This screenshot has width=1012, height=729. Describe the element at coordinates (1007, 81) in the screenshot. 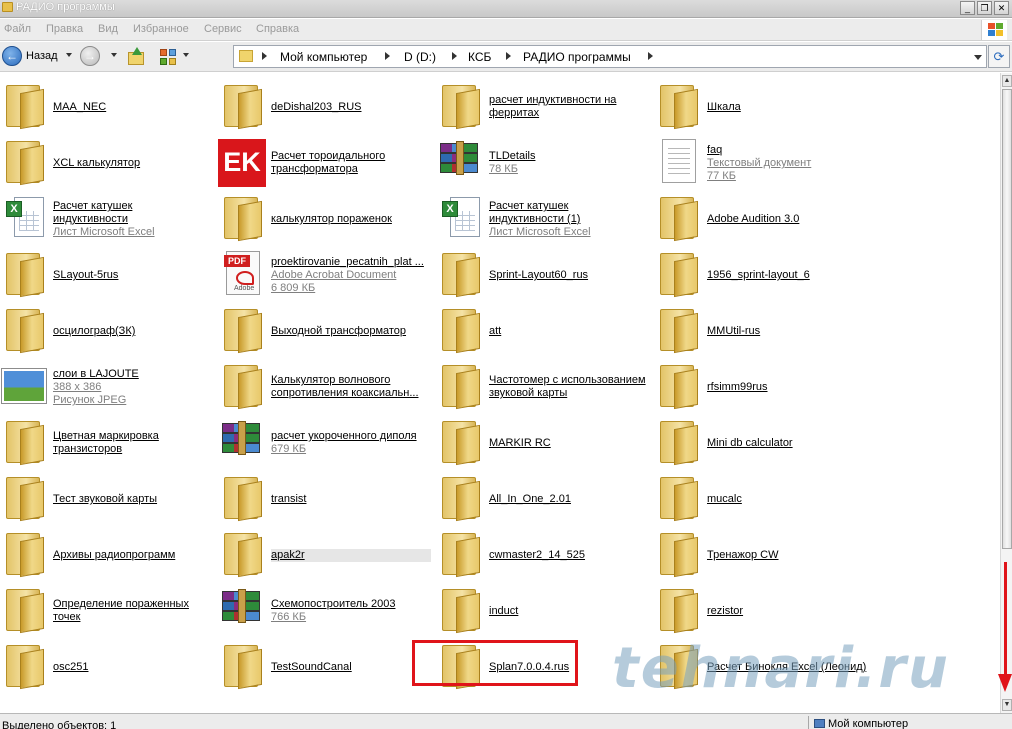

I see `scroll-up-icon: ▲` at that location.